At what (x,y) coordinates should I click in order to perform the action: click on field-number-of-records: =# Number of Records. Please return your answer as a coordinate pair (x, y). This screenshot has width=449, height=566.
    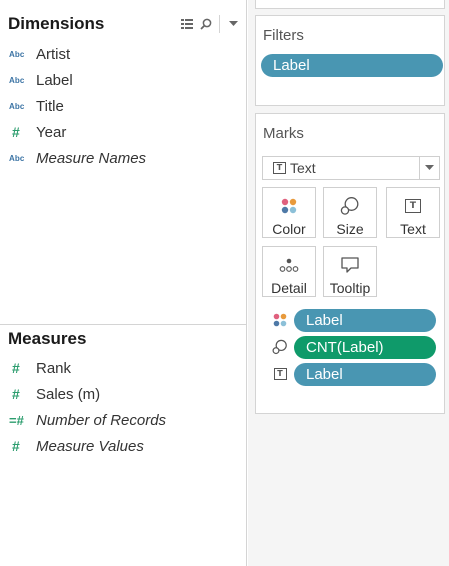
    Looking at the image, I should click on (123, 420).